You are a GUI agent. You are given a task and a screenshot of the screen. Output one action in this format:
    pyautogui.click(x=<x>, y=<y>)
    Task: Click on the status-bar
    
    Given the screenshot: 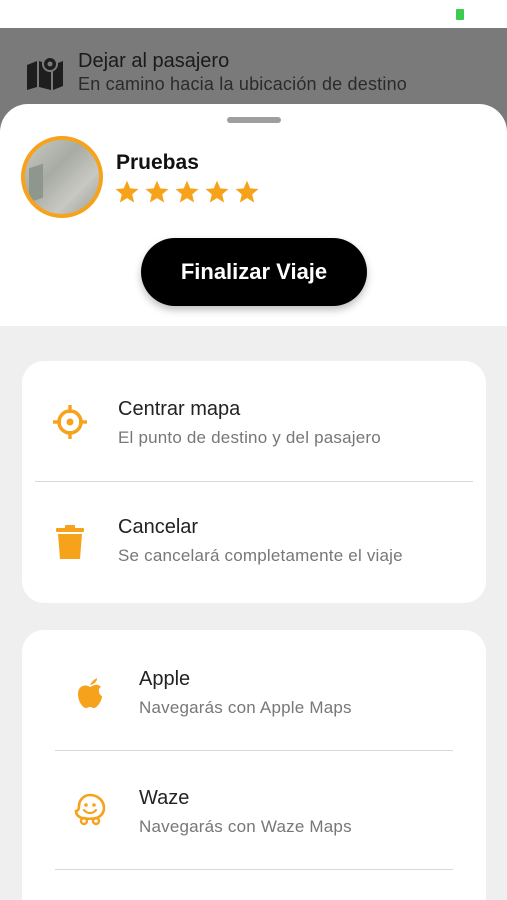 What is the action you would take?
    pyautogui.click(x=253, y=14)
    